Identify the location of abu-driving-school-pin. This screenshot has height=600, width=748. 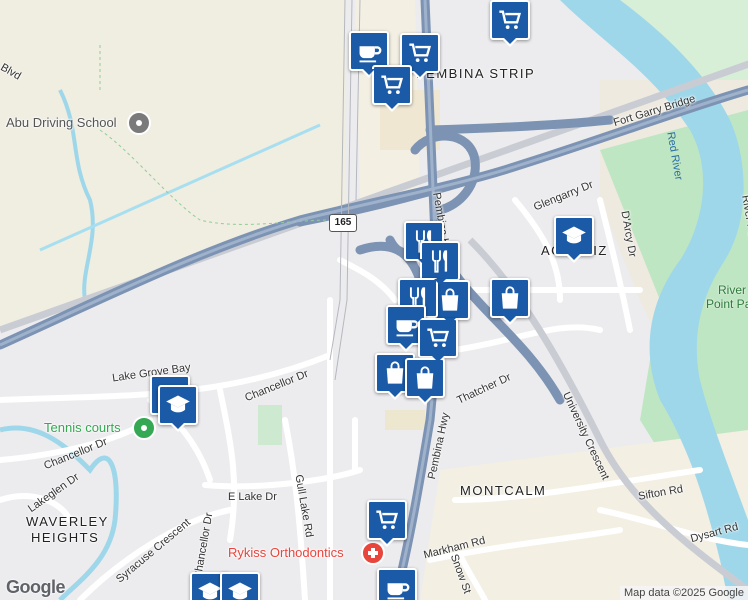
(139, 123).